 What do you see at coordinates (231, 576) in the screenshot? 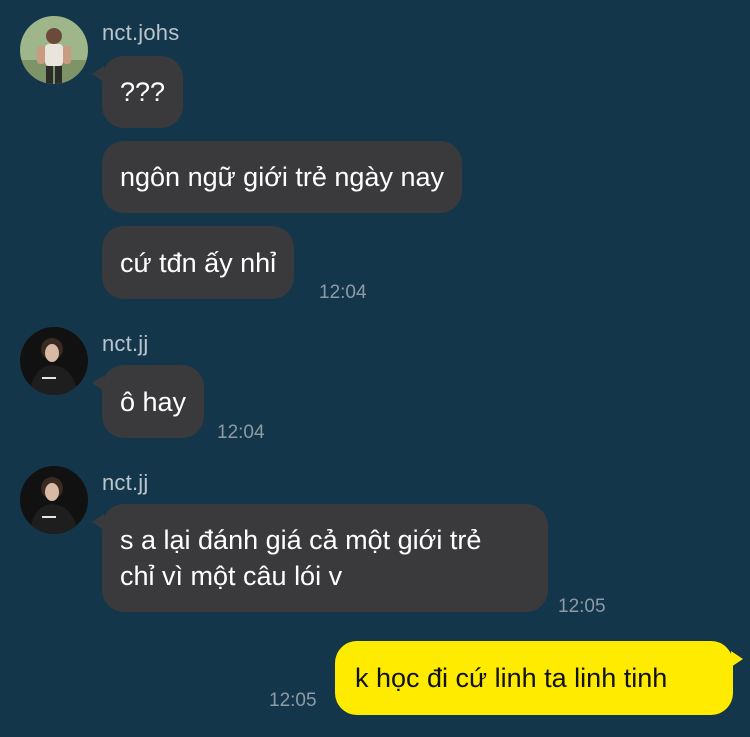
I see `message-text-line: chỉ vì một câu lói v` at bounding box center [231, 576].